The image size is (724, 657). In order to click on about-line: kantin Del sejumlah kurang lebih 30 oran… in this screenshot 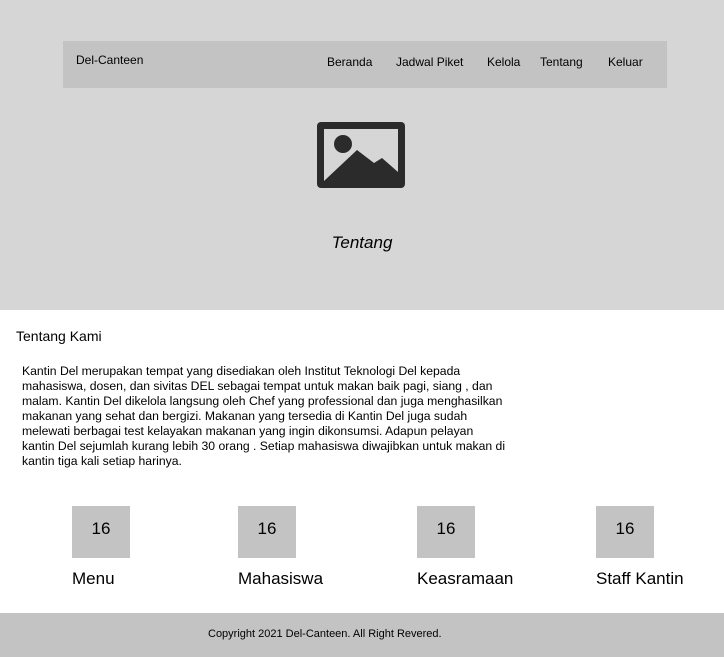, I will do `click(264, 446)`.